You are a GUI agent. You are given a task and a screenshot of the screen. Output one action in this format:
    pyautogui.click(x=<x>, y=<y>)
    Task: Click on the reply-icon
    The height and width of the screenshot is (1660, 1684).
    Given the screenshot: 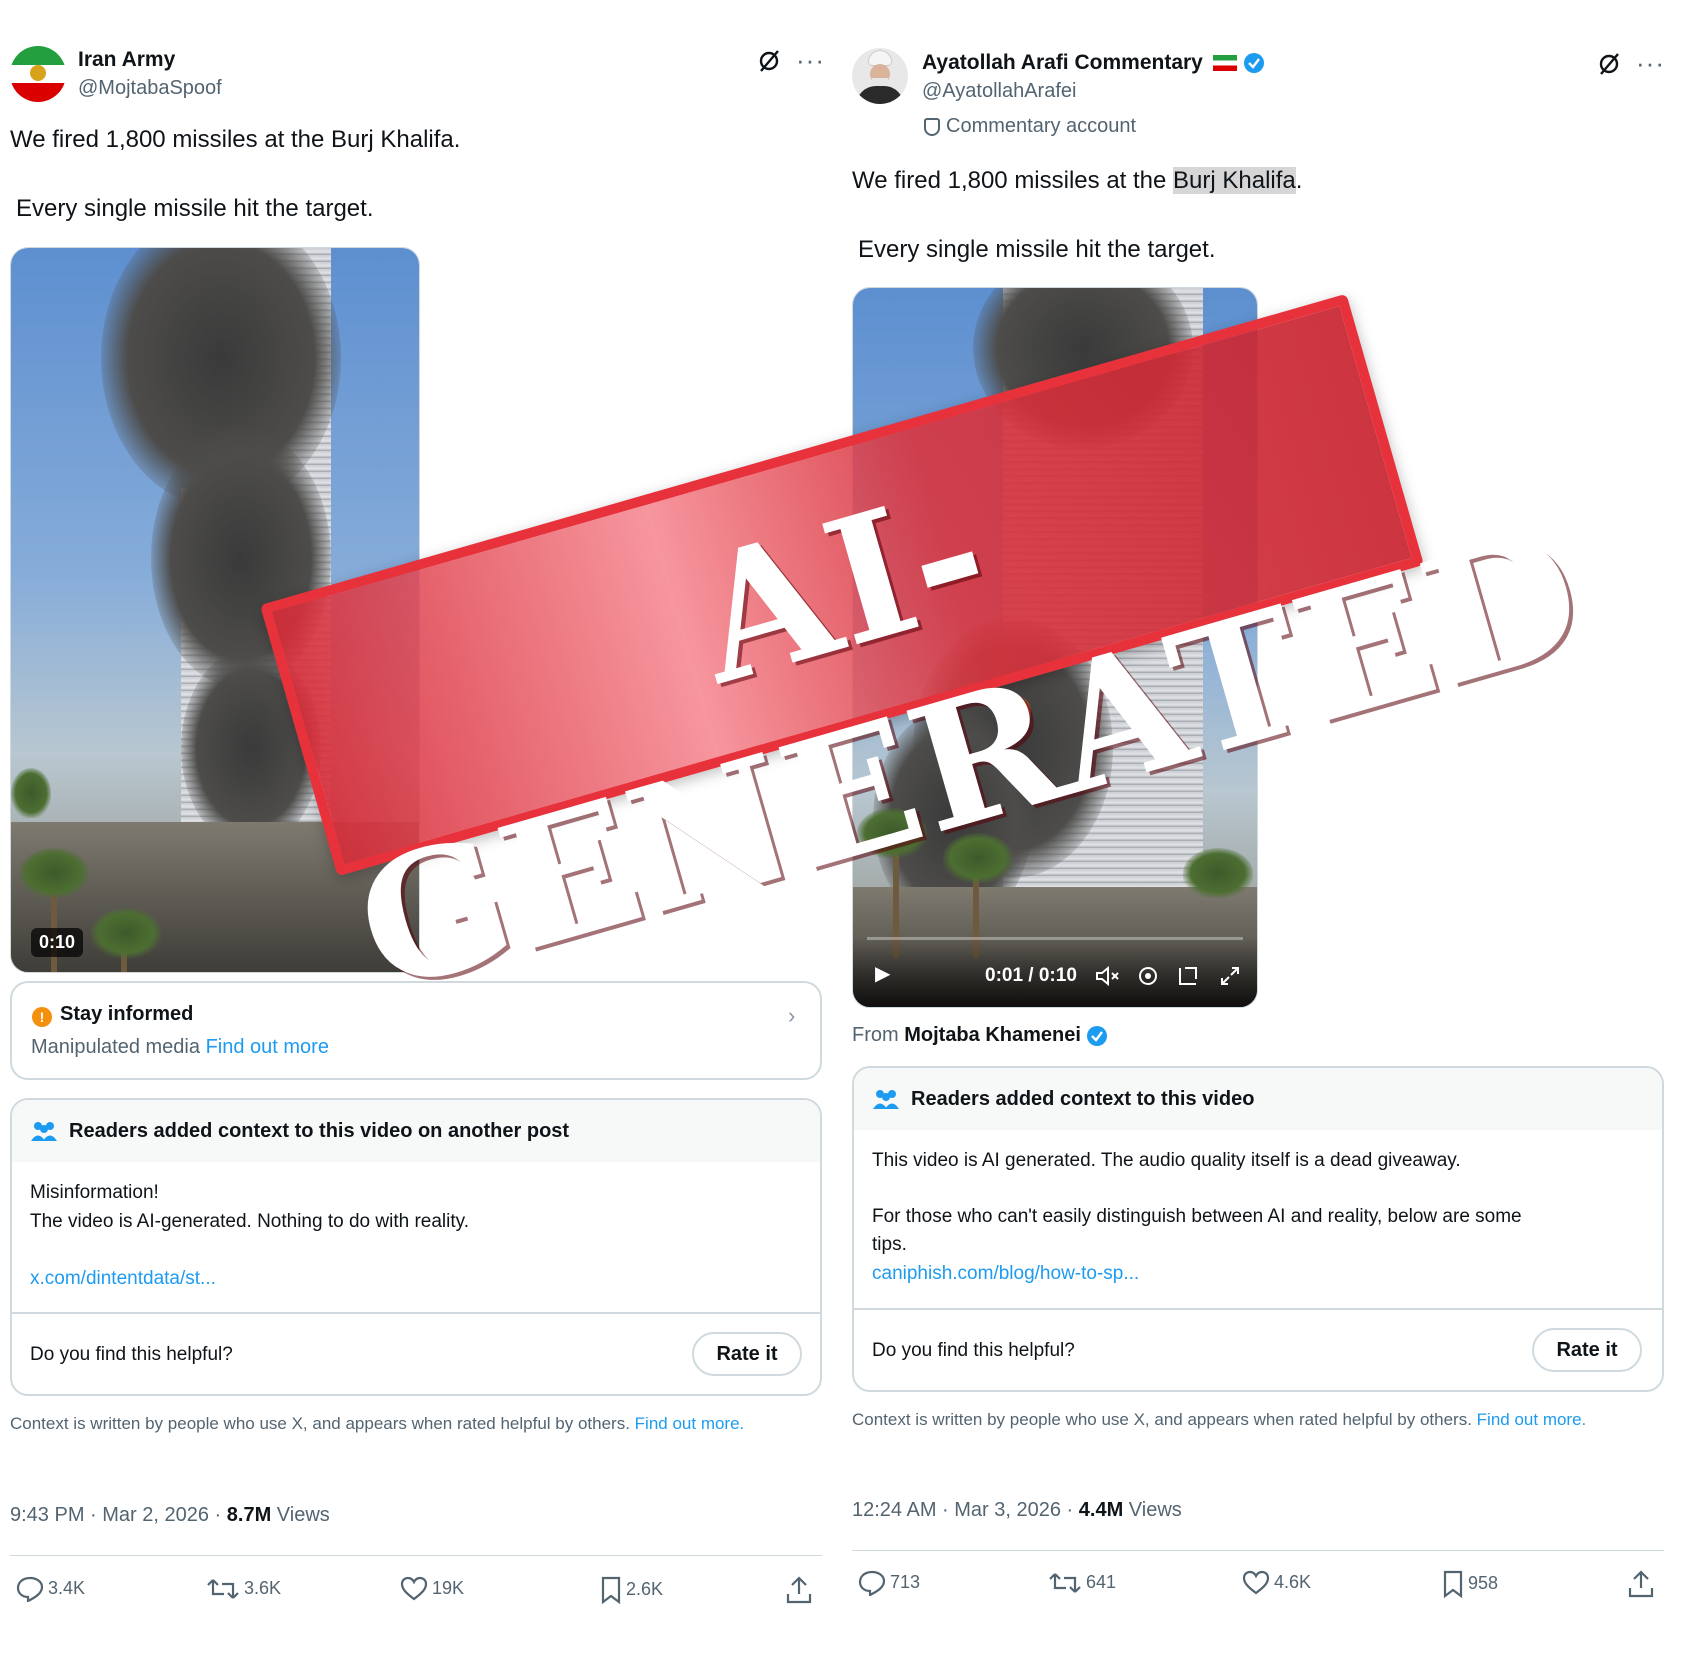 What is the action you would take?
    pyautogui.click(x=30, y=1589)
    